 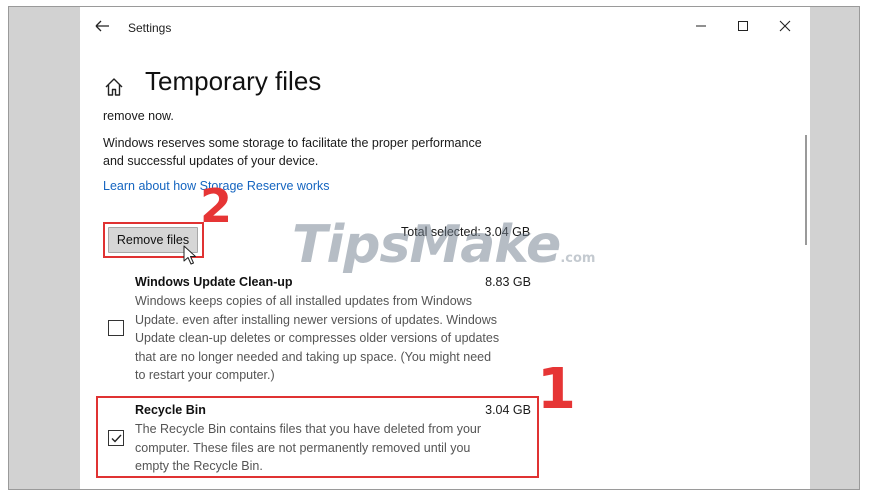 I want to click on close-button, so click(x=785, y=26).